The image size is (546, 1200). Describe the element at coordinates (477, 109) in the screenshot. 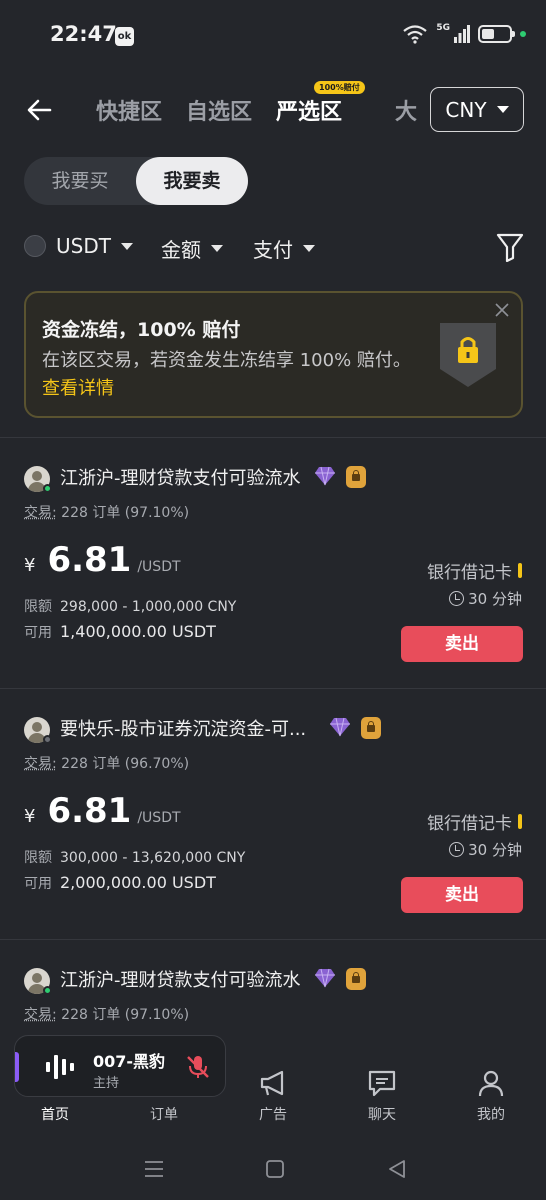

I see `currency-selector: CNY` at that location.